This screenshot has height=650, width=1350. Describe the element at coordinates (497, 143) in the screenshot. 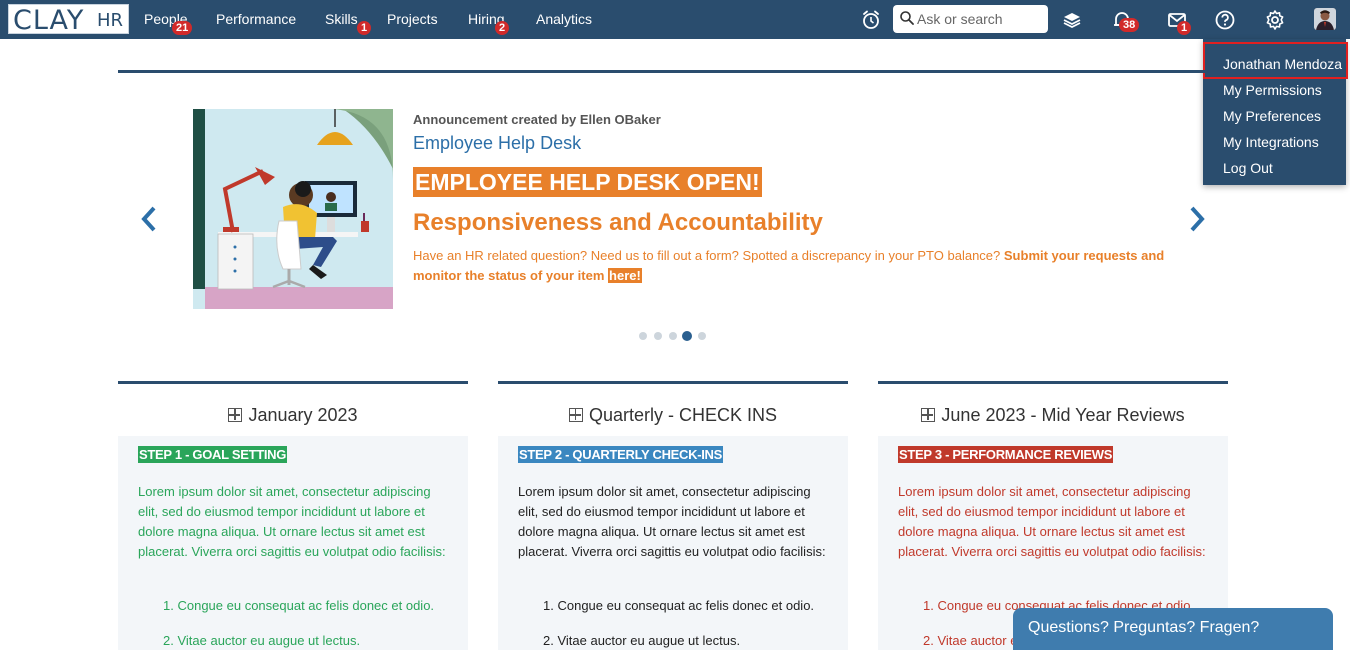

I see `announcement-title-link: Employee Help Desk` at that location.